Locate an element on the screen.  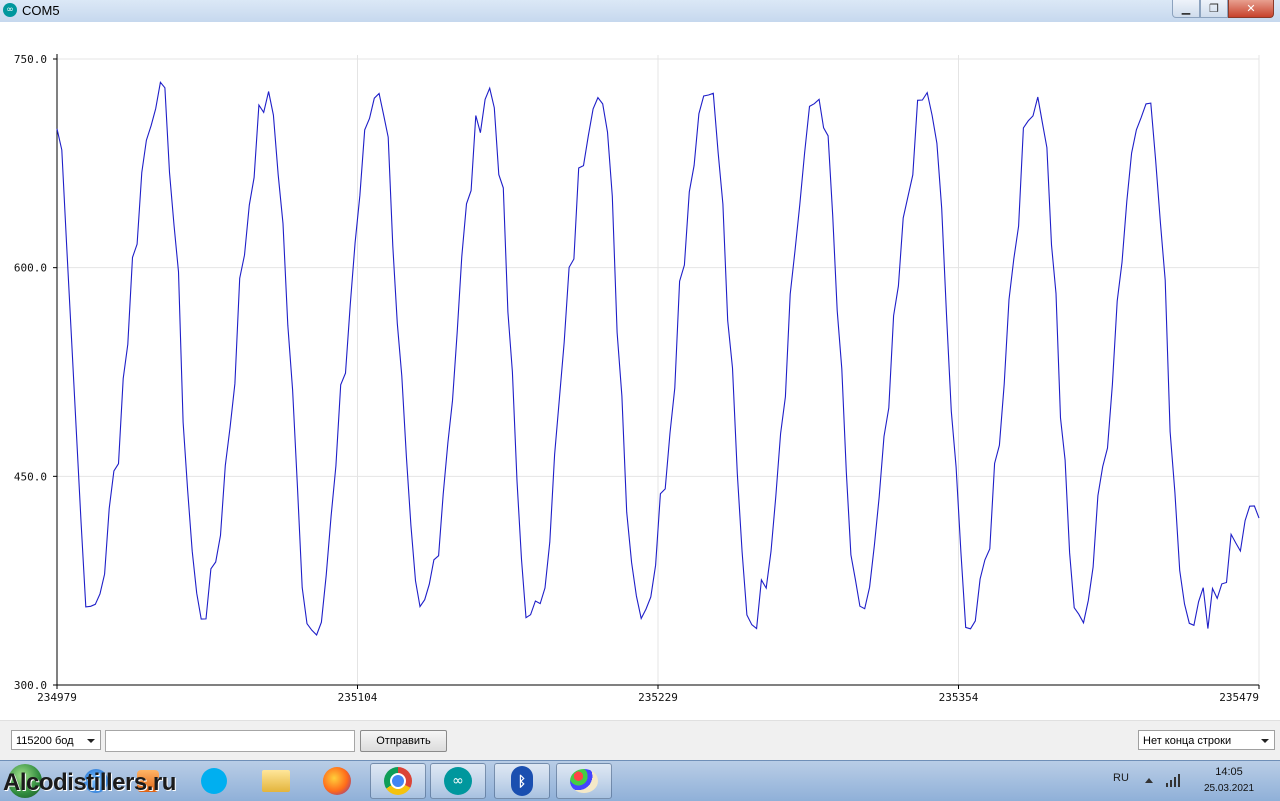
line-ending-select: Нет конца строки is located at coordinates (1206, 740).